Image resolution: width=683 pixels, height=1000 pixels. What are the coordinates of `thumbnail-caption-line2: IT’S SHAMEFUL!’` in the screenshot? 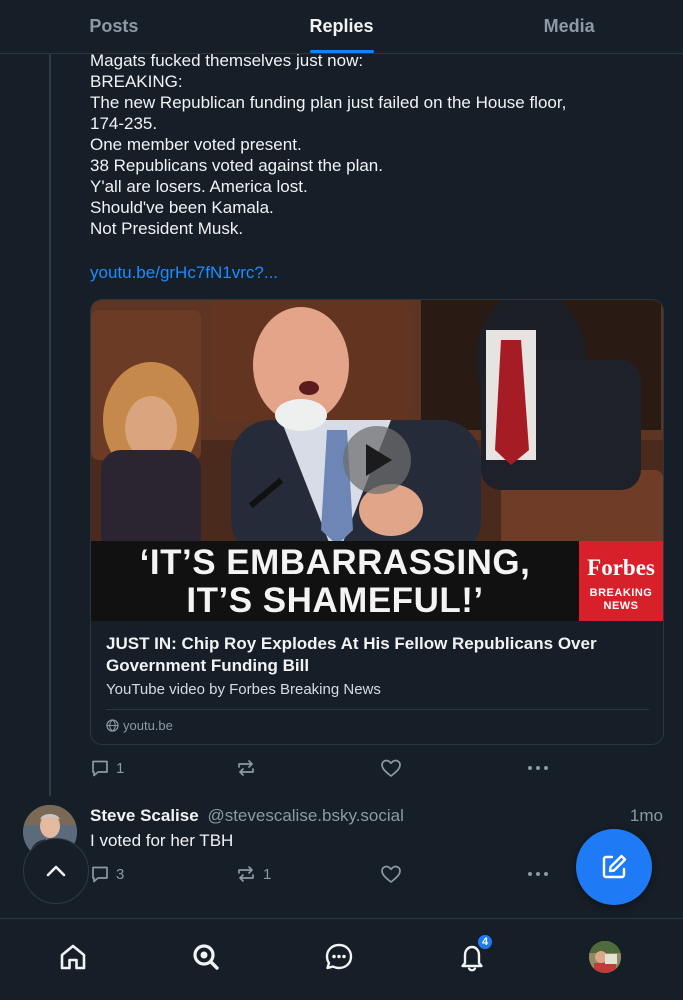 It's located at (335, 600).